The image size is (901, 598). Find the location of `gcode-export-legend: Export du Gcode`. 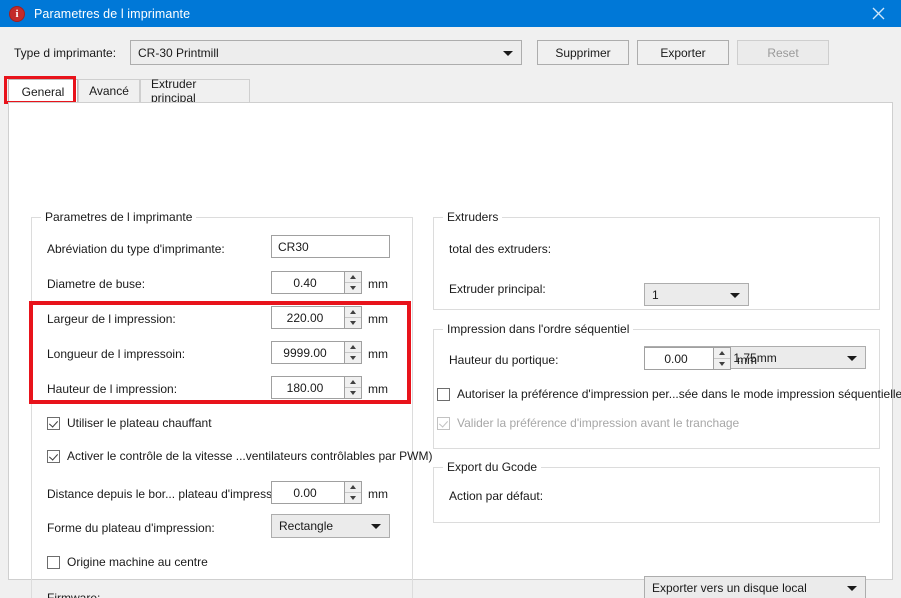

gcode-export-legend: Export du Gcode is located at coordinates (492, 467).